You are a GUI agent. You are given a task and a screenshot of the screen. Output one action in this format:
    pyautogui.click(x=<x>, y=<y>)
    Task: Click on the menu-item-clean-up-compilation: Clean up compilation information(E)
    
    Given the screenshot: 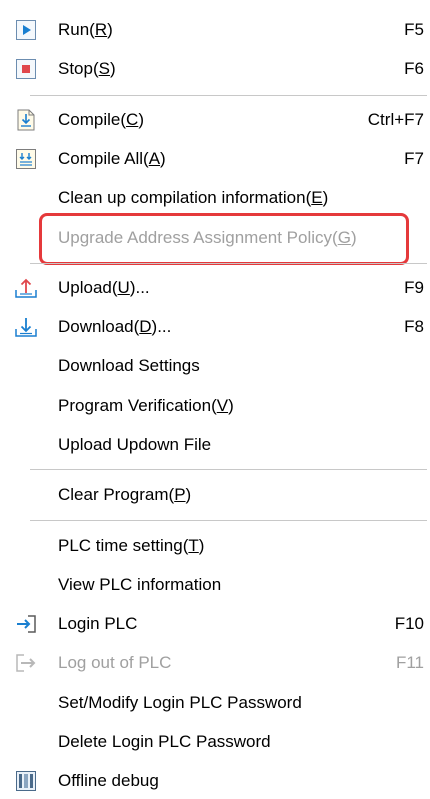 What is the action you would take?
    pyautogui.click(x=215, y=198)
    